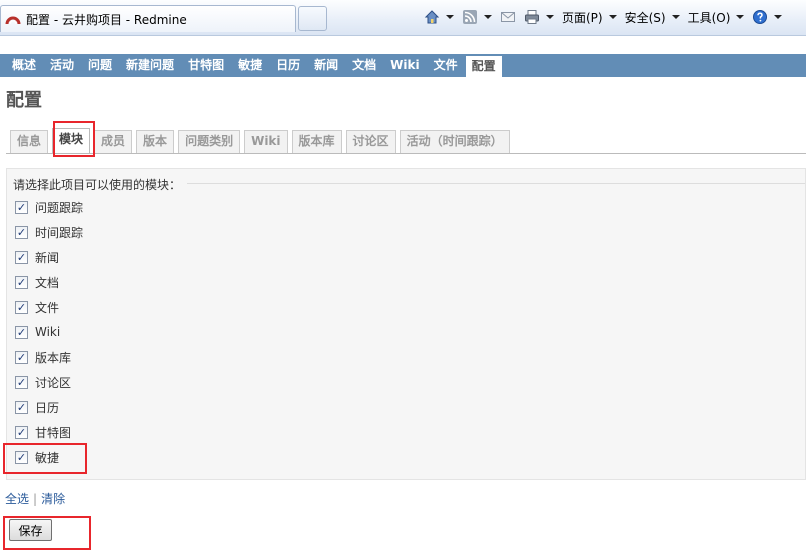  Describe the element at coordinates (47, 457) in the screenshot. I see `module-label: 敏捷` at that location.